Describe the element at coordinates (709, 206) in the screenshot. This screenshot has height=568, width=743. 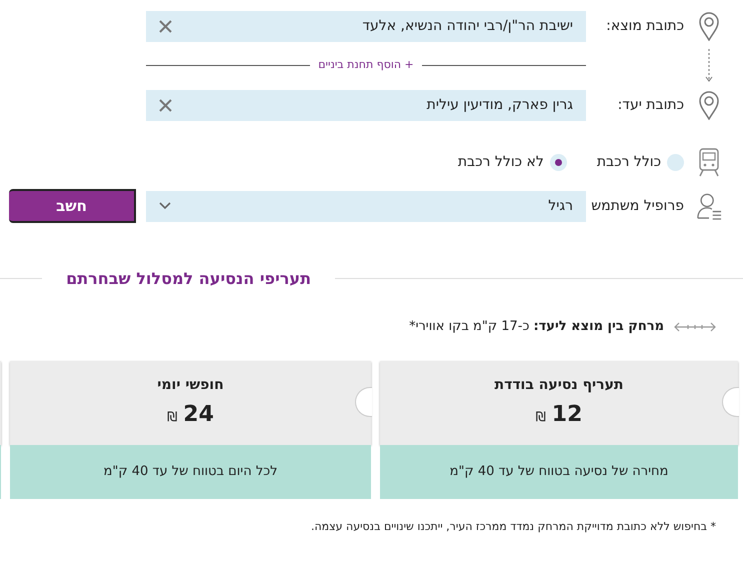
I see `user-icon` at that location.